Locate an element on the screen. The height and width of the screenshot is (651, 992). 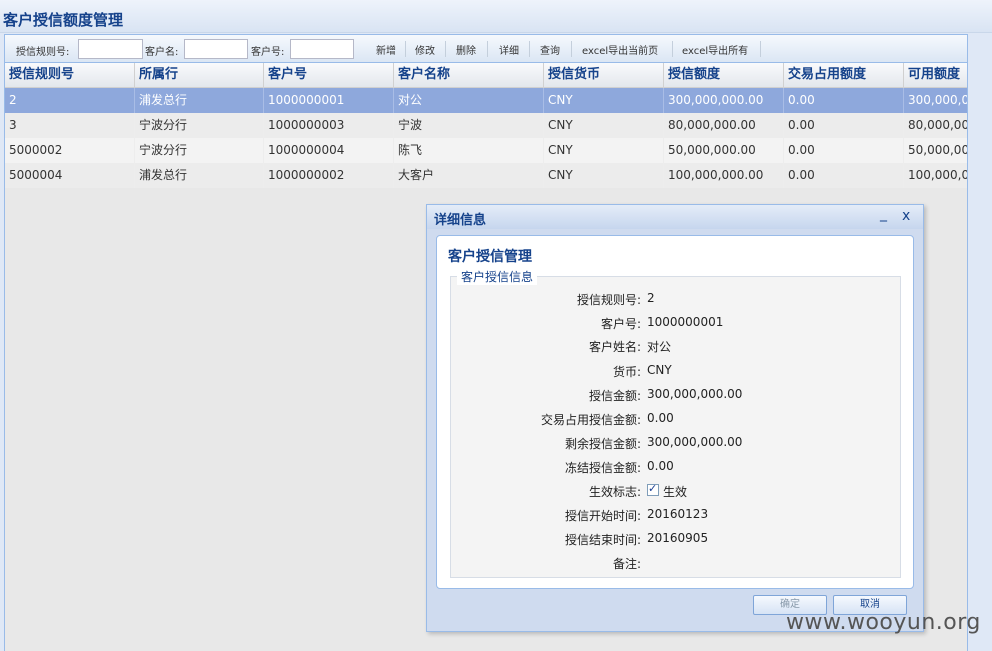
edit-button: 修改 is located at coordinates (425, 49).